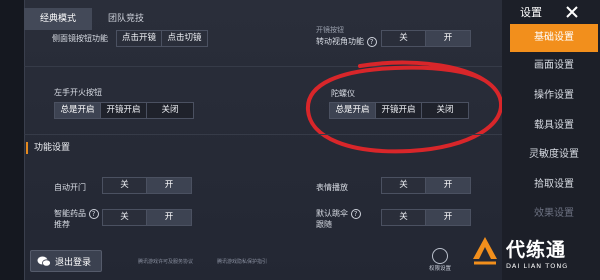  I want to click on side-scope-label: 侧面镜按钮功能, so click(80, 38).